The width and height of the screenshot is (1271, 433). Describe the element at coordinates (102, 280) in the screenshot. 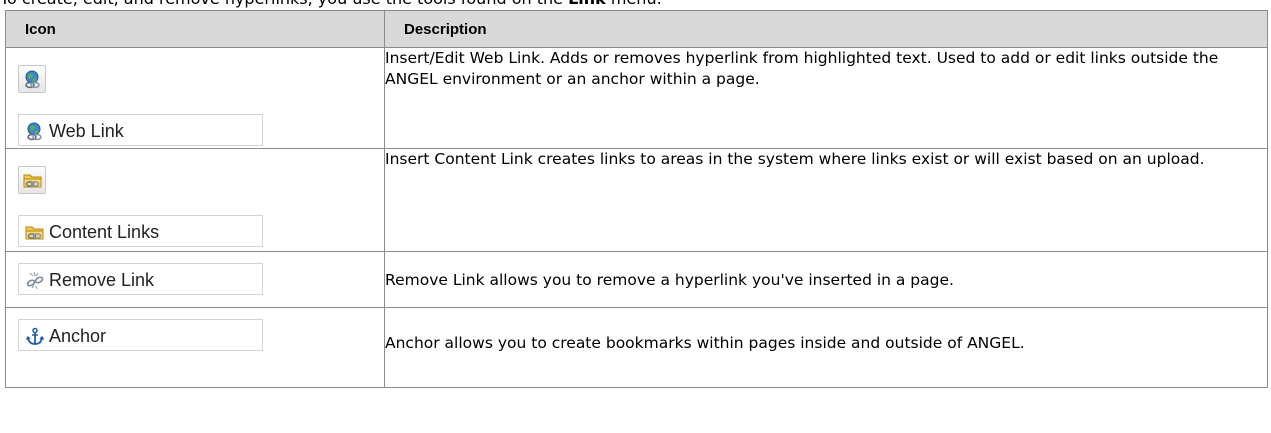

I see `remove-link-label: Remove Link` at that location.